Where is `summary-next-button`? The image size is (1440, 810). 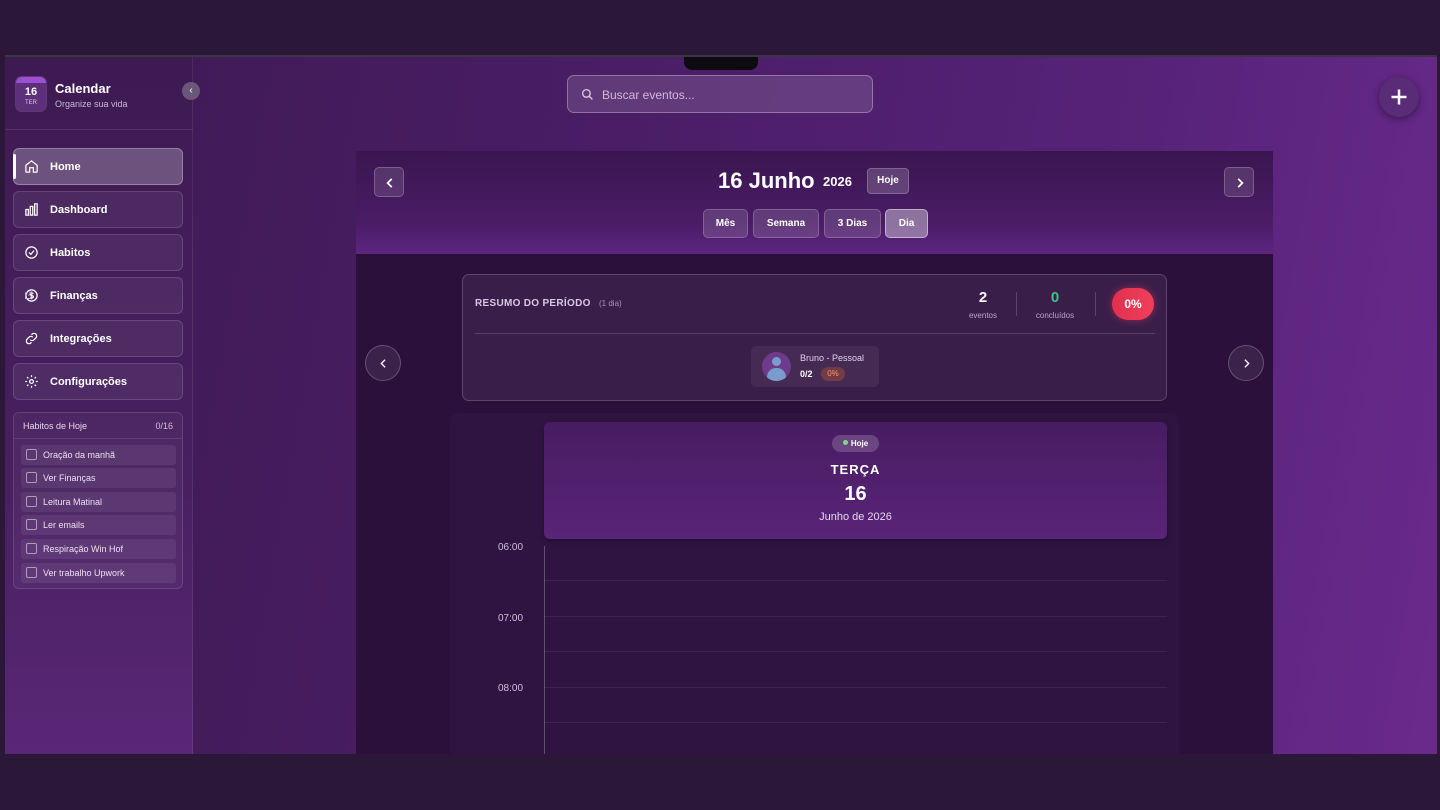 summary-next-button is located at coordinates (1246, 363).